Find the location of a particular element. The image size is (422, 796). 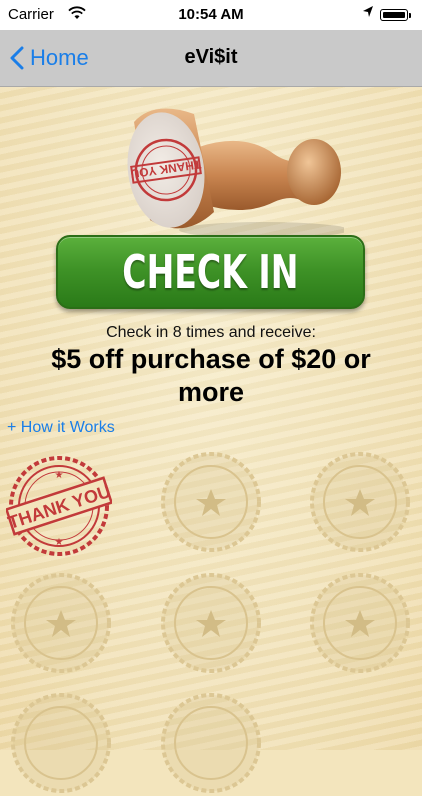

how-it-works-link: + How it Works is located at coordinates (61, 428).